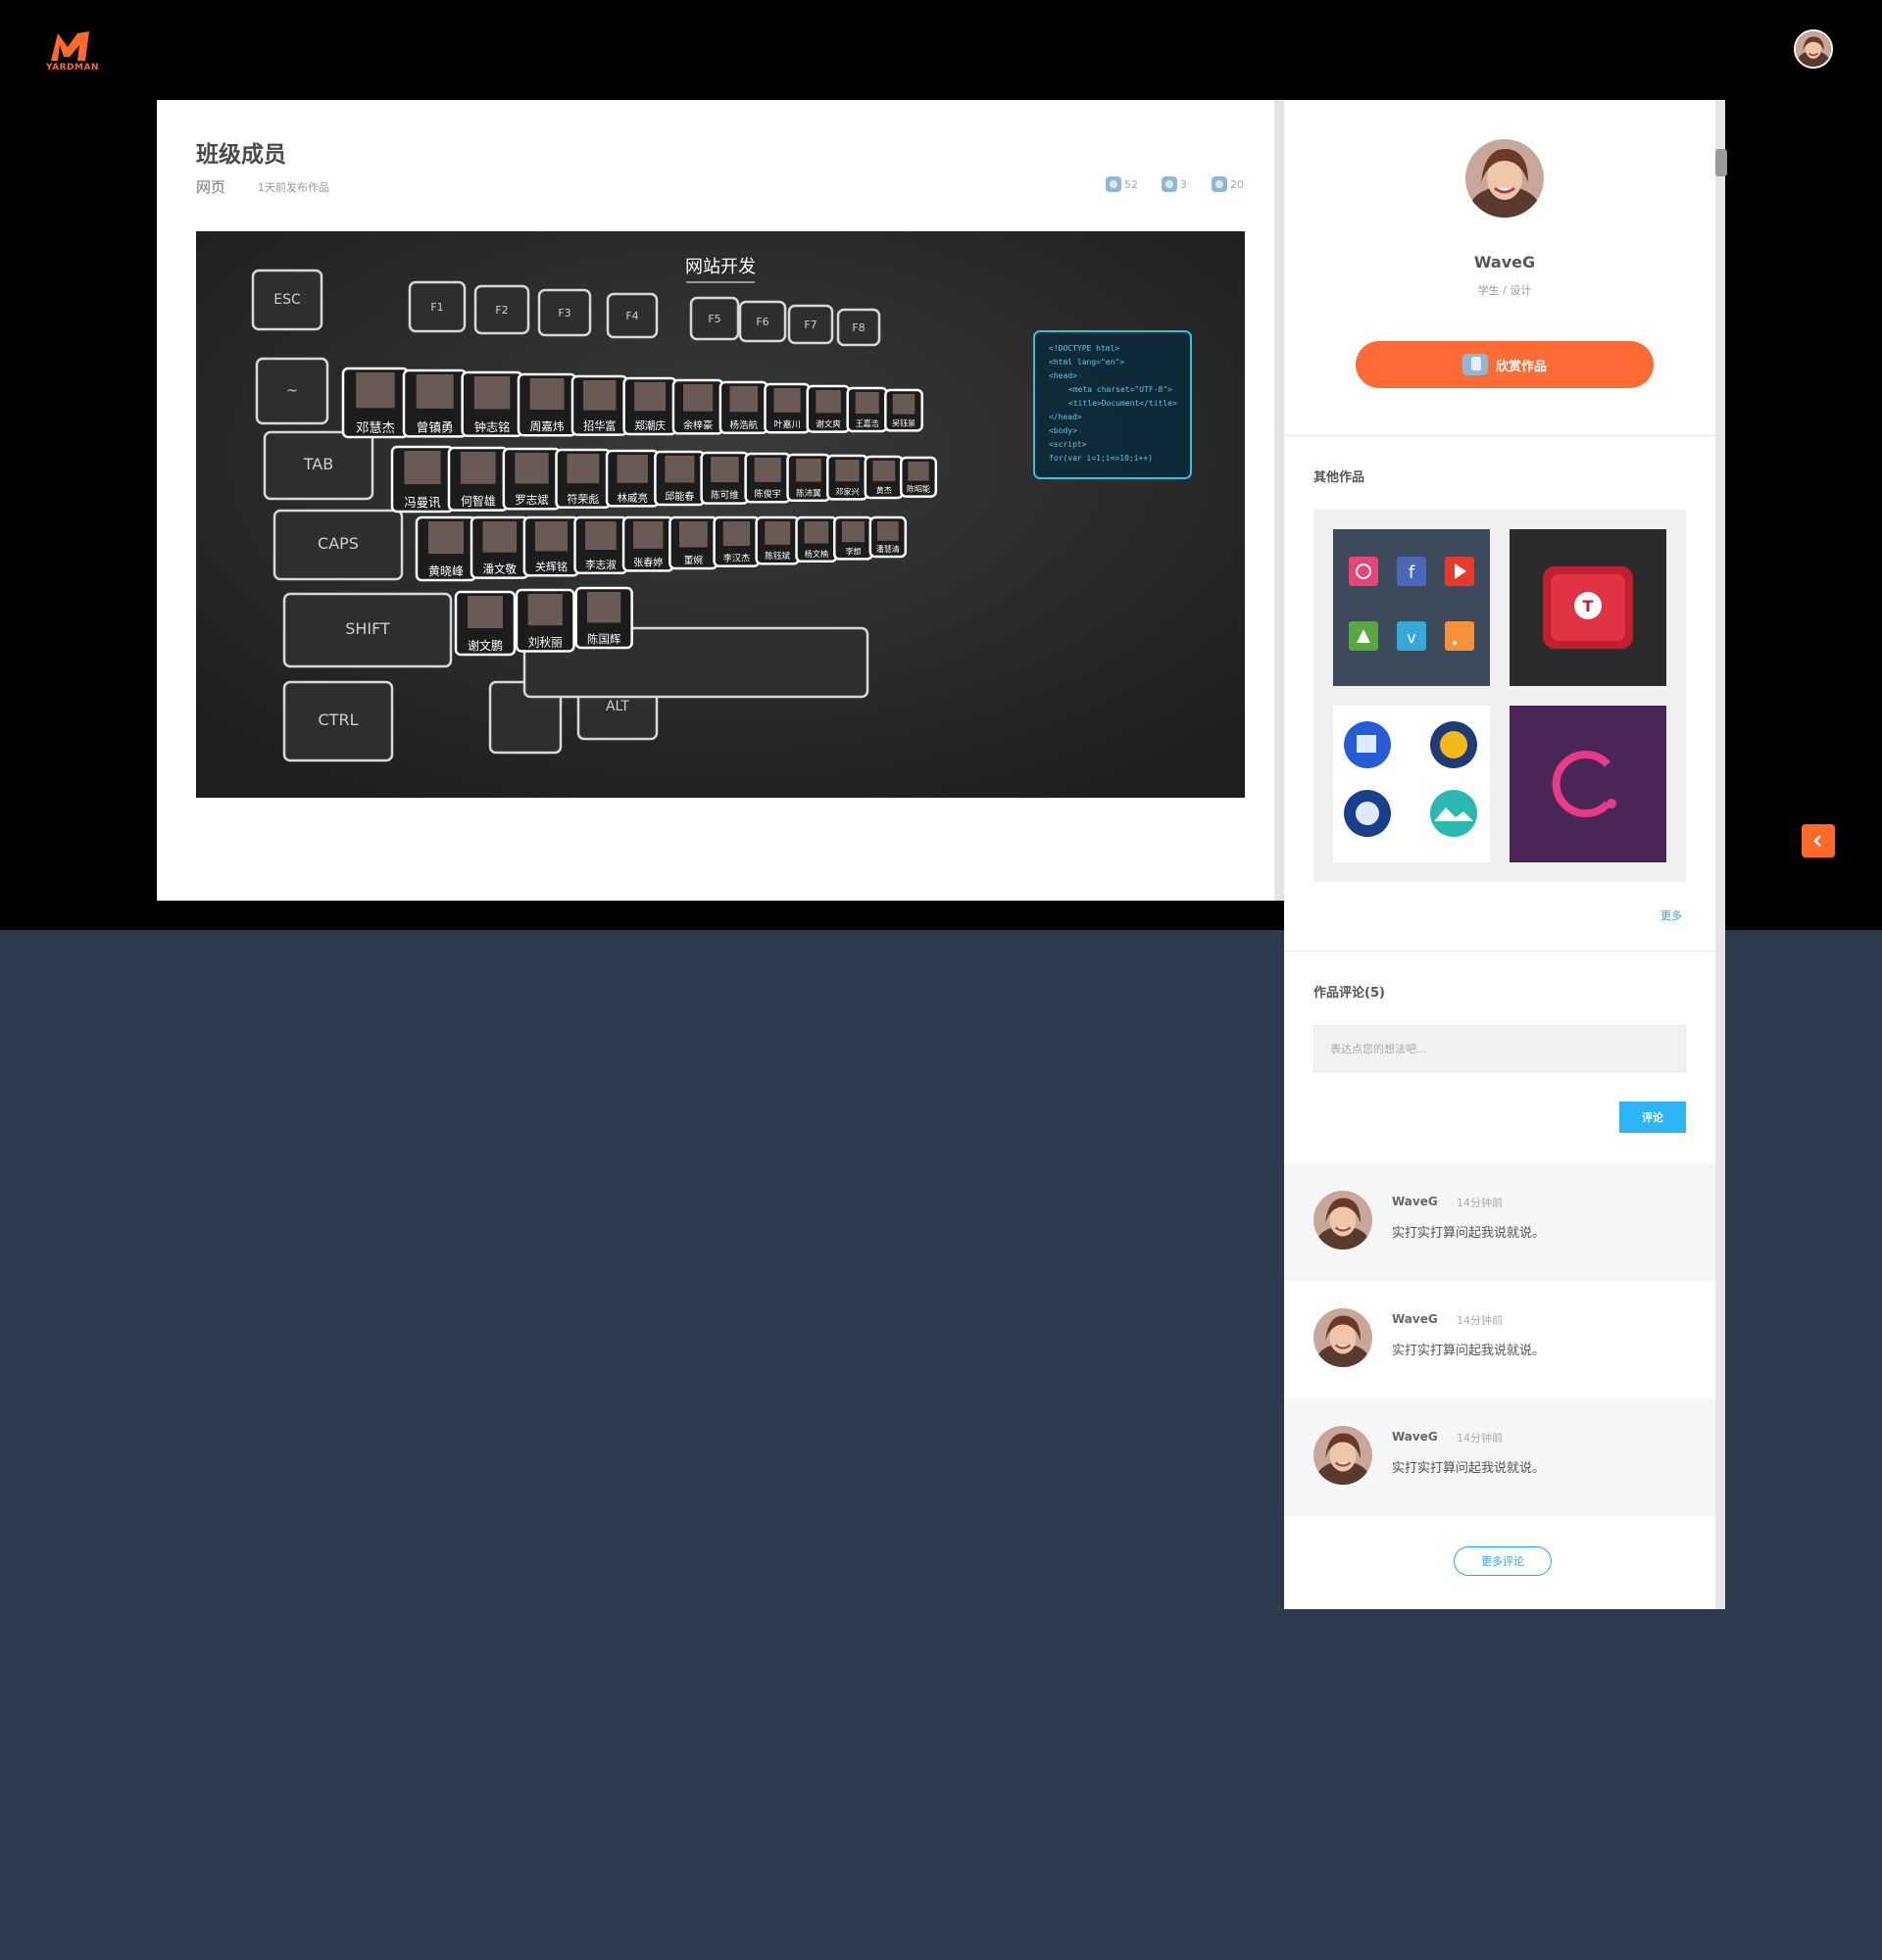 The width and height of the screenshot is (1882, 1960). Describe the element at coordinates (501, 569) in the screenshot. I see `member-name: 潘文敬` at that location.